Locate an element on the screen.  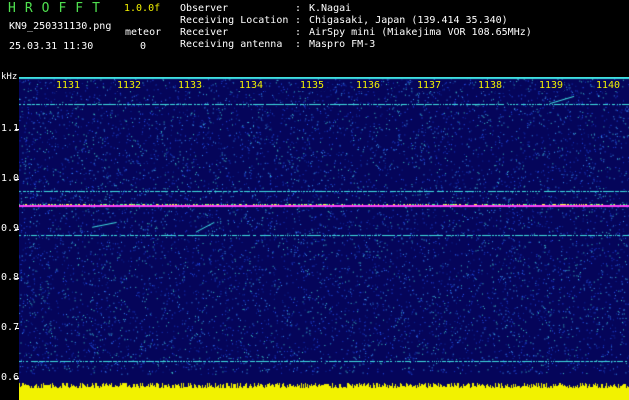
metadata-row-observer: Observer : K.Nagai is located at coordinates (356, 9).